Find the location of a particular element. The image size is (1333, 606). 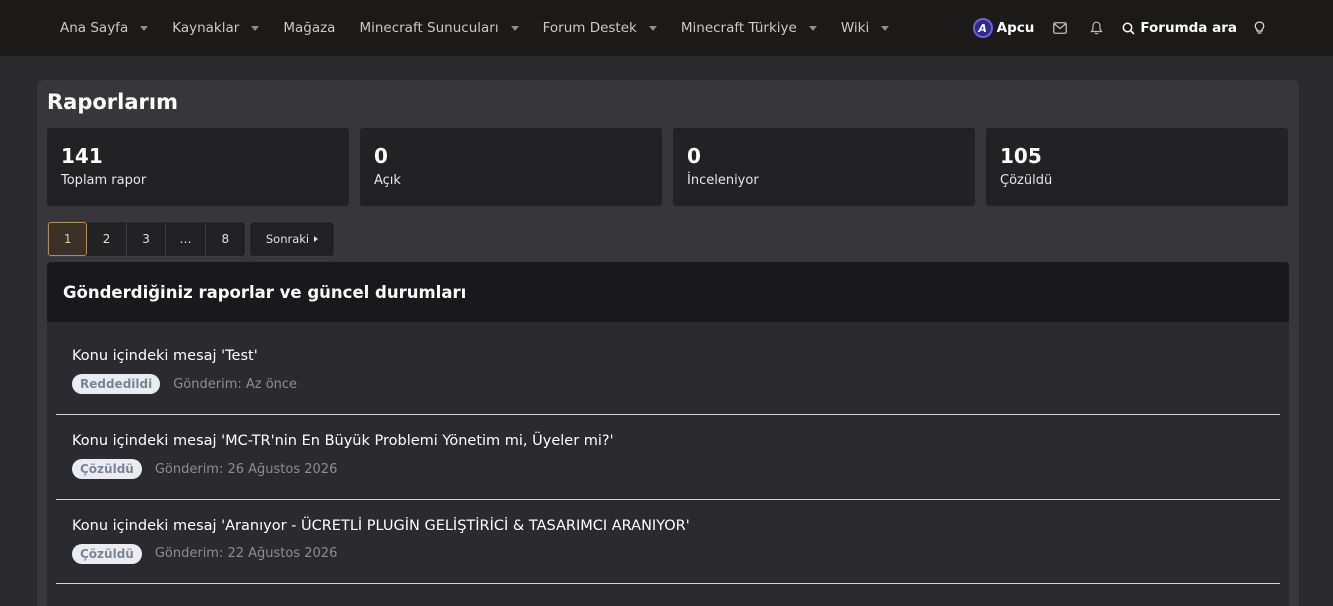

report-meta: Reddedildi Gönderim: Az önce is located at coordinates (184, 384).